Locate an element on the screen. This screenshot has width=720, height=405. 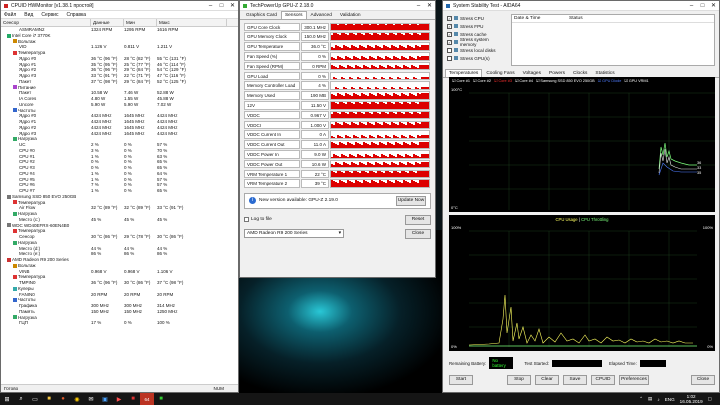
column-value: Данные is located at coordinates (107, 22).